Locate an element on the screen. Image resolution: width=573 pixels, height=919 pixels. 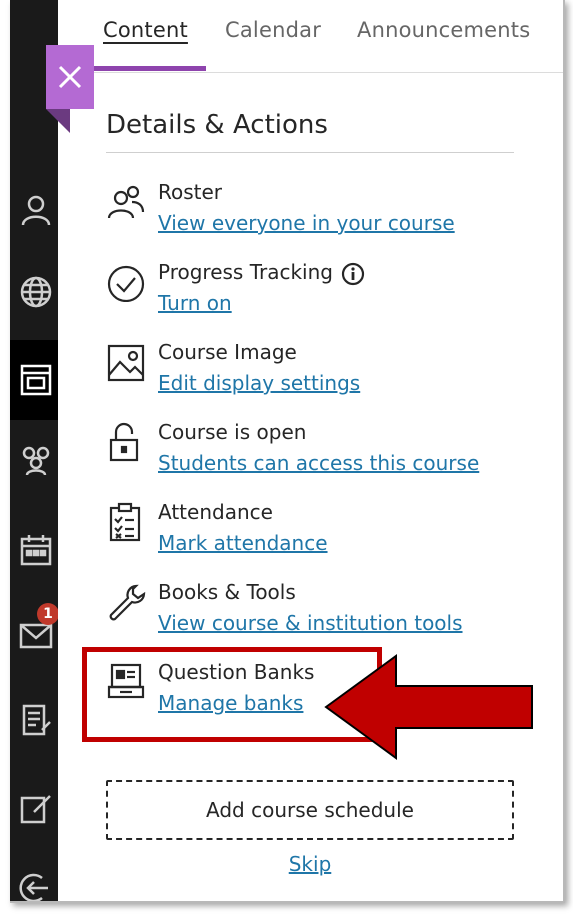
edit-icon is located at coordinates (35, 809).